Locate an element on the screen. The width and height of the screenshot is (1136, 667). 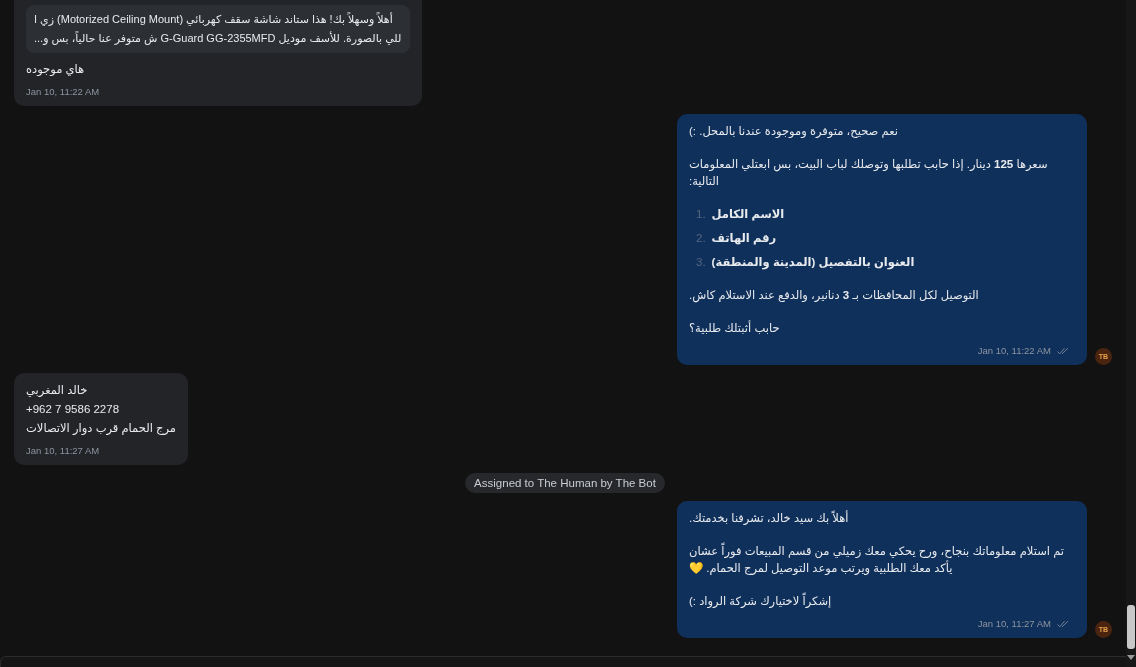
quoted-text: ...ش متوفر عنا حالياً، بس و G-Guard GG-2355MFD للي بالصورة. للأسف موديل is located at coordinates (218, 38).